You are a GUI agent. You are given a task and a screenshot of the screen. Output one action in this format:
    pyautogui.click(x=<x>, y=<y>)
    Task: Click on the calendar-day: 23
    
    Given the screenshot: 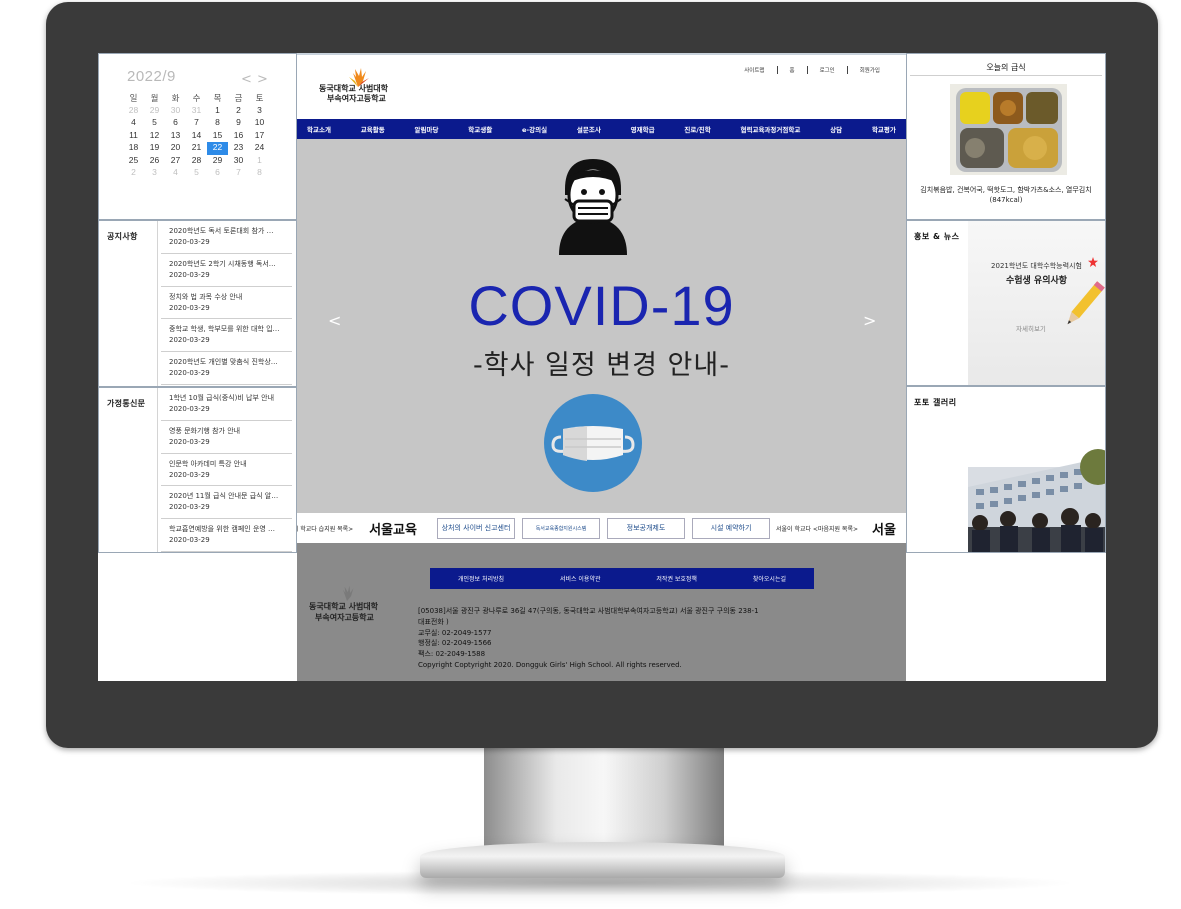 What is the action you would take?
    pyautogui.click(x=238, y=148)
    